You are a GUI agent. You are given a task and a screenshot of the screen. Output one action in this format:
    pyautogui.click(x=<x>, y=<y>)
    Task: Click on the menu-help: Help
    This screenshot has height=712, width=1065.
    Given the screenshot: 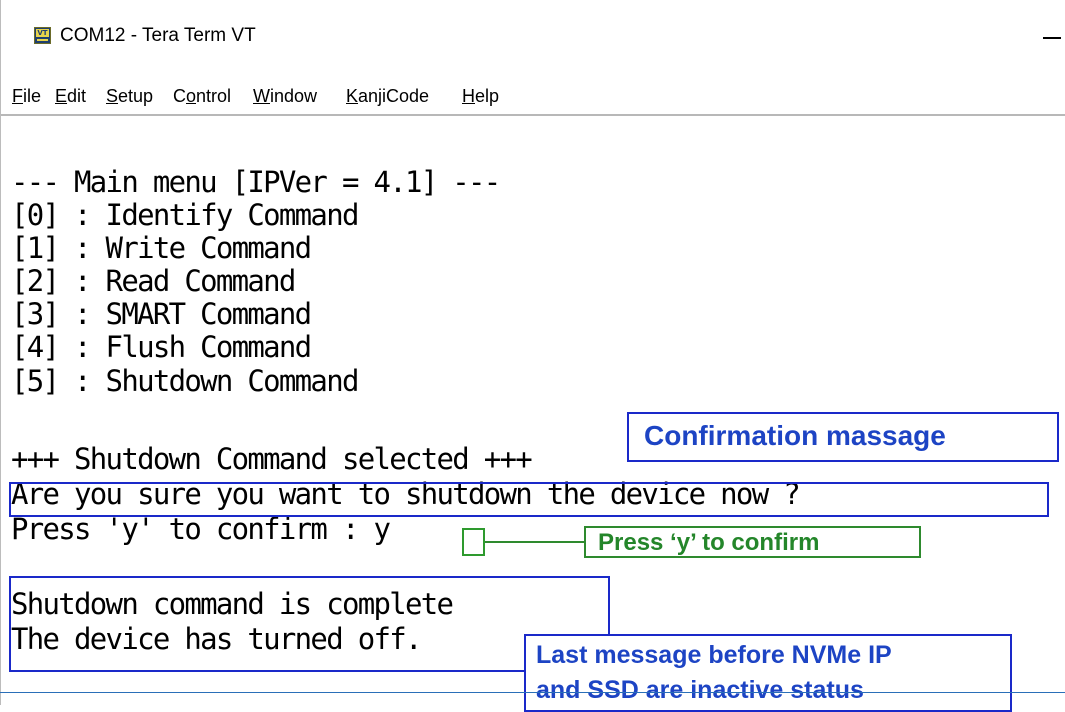 What is the action you would take?
    pyautogui.click(x=480, y=96)
    